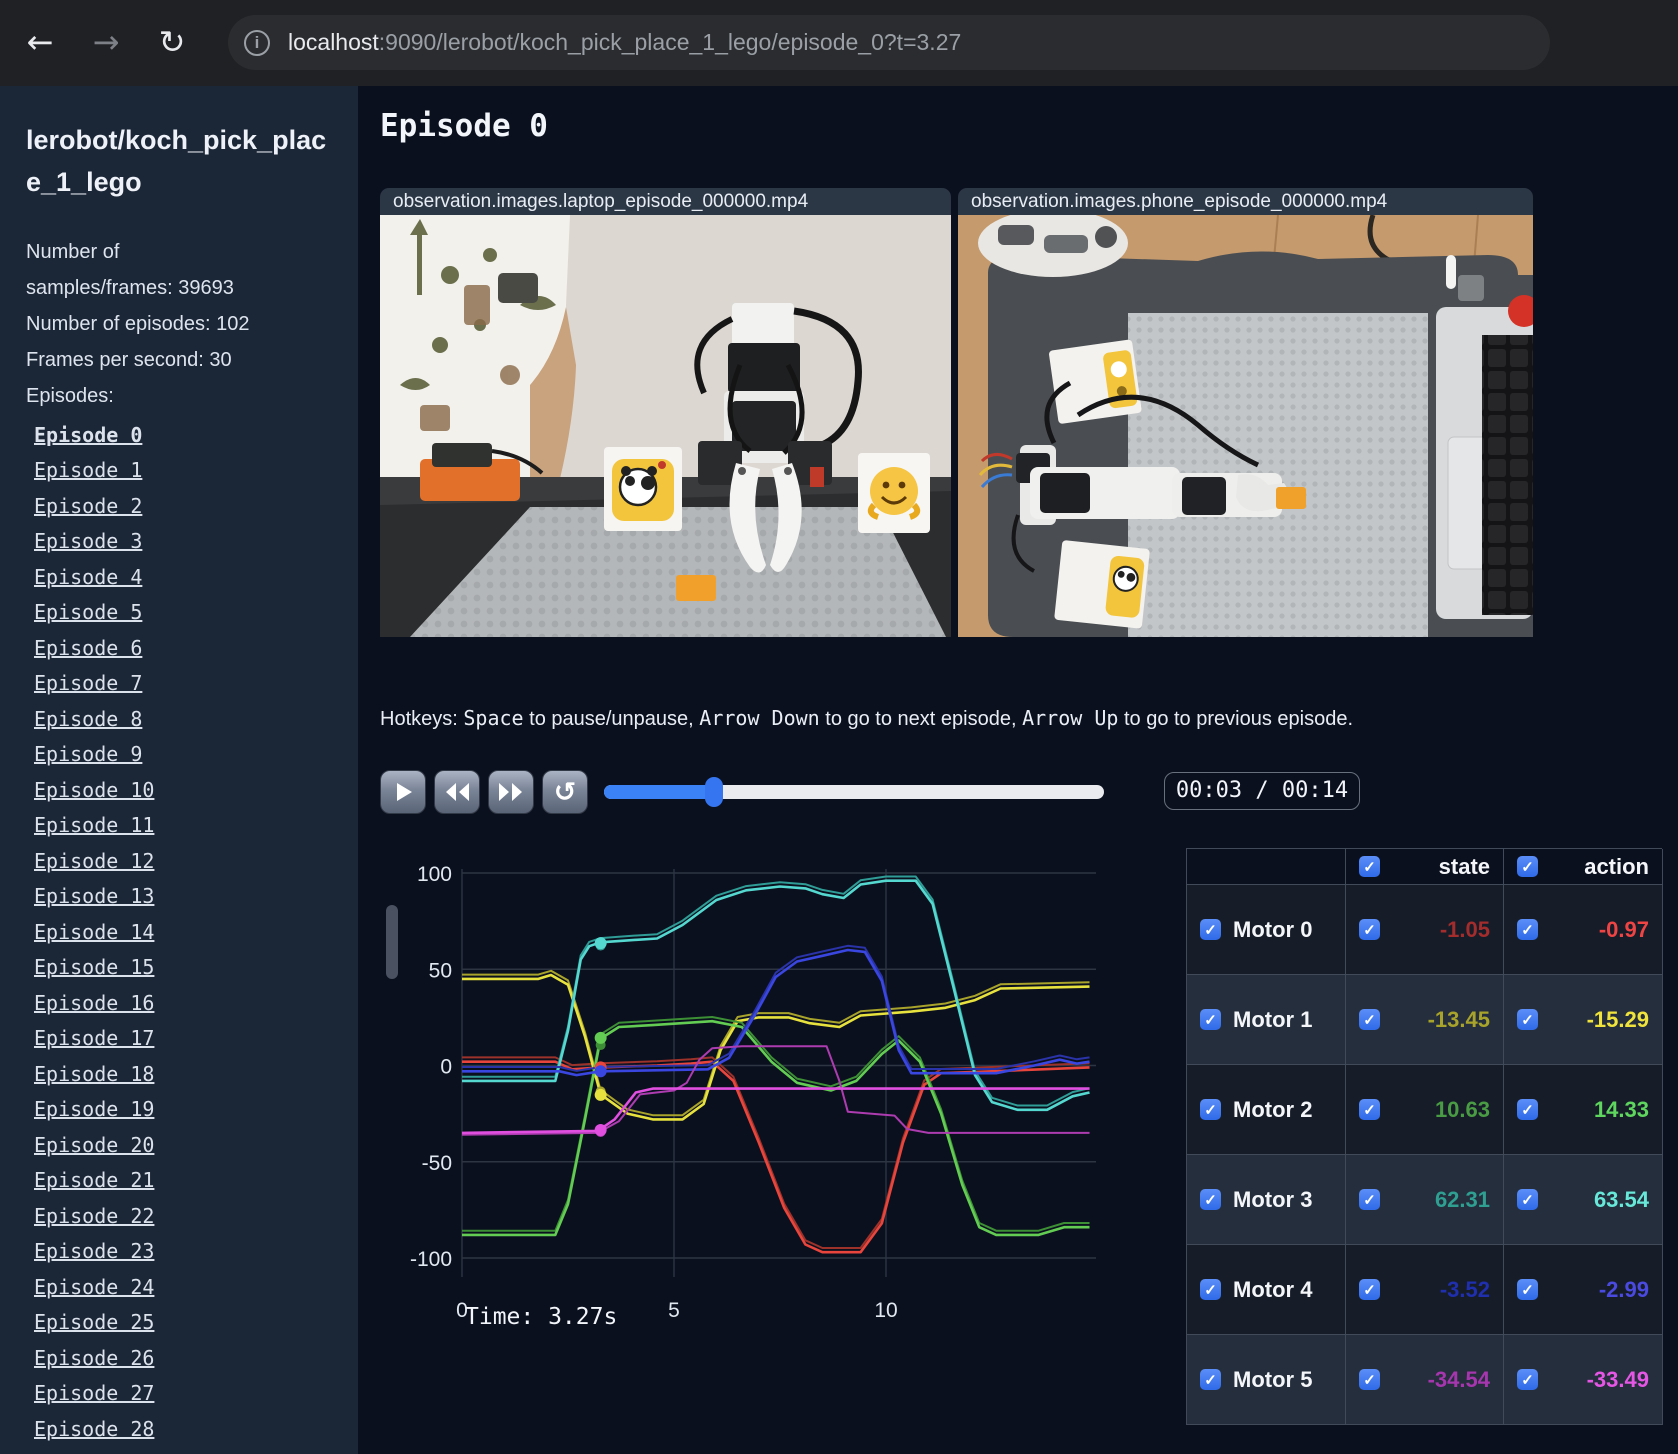  Describe the element at coordinates (1369, 1379) in the screenshot. I see `motor-5-state-checkbox: ✓` at that location.